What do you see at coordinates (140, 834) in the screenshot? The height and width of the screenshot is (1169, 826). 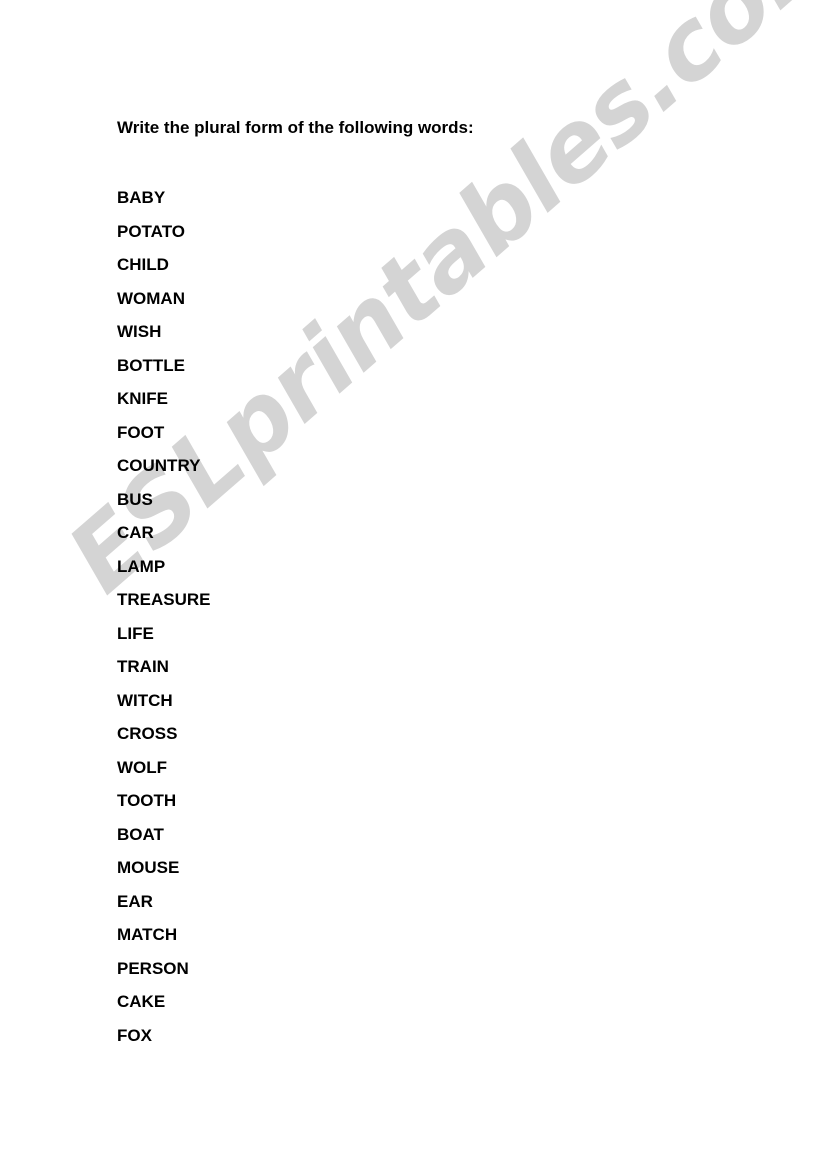 I see `list-item: BOAT` at bounding box center [140, 834].